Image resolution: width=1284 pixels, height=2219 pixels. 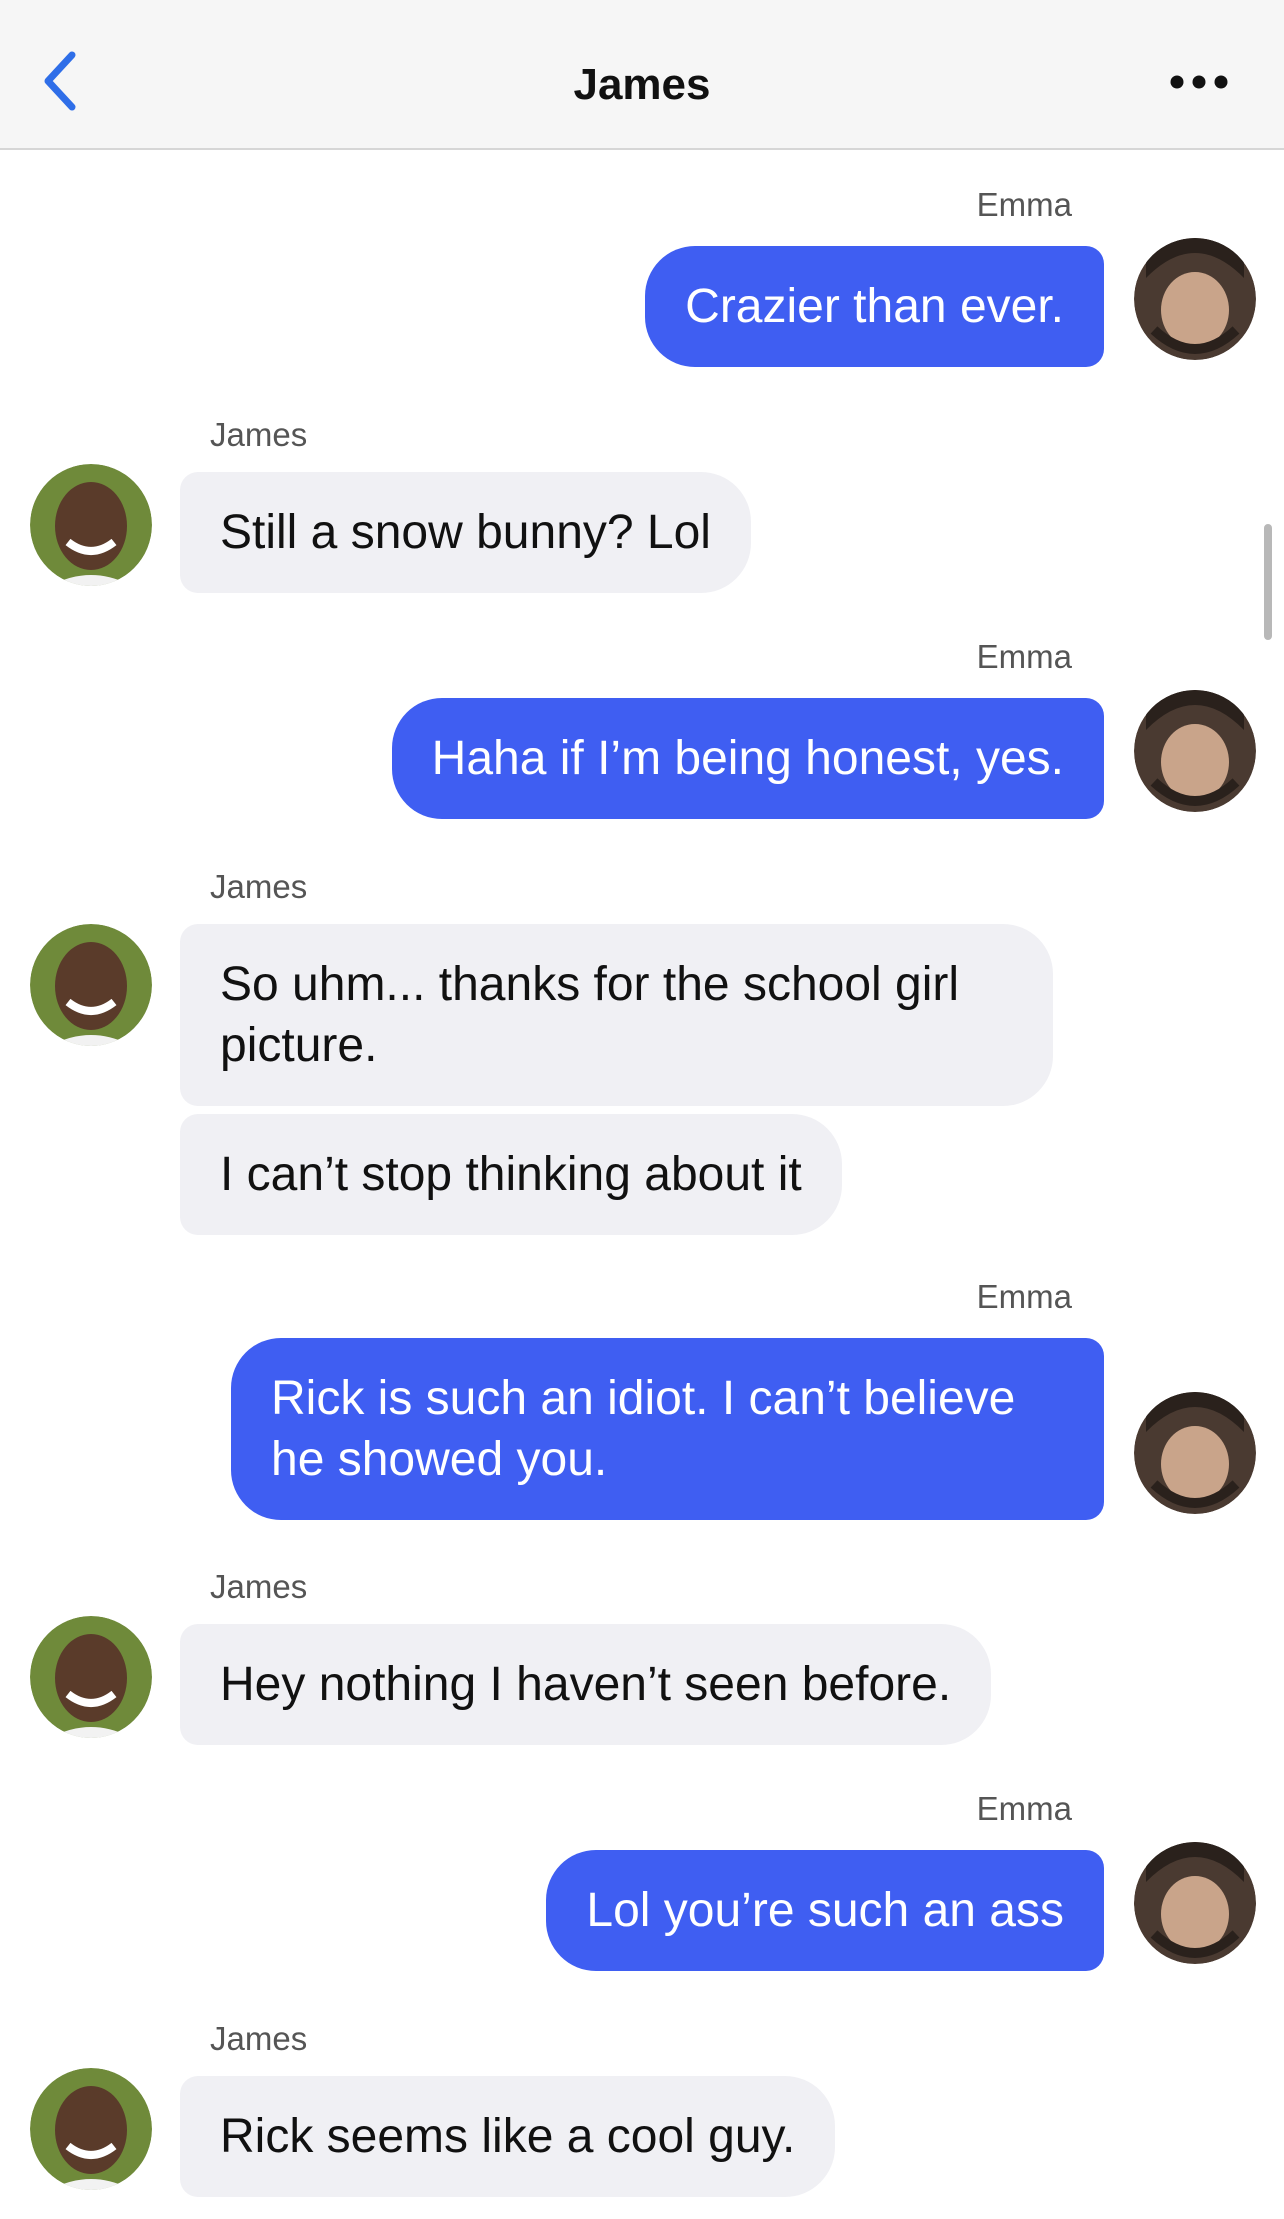 I want to click on back-button, so click(x=60, y=81).